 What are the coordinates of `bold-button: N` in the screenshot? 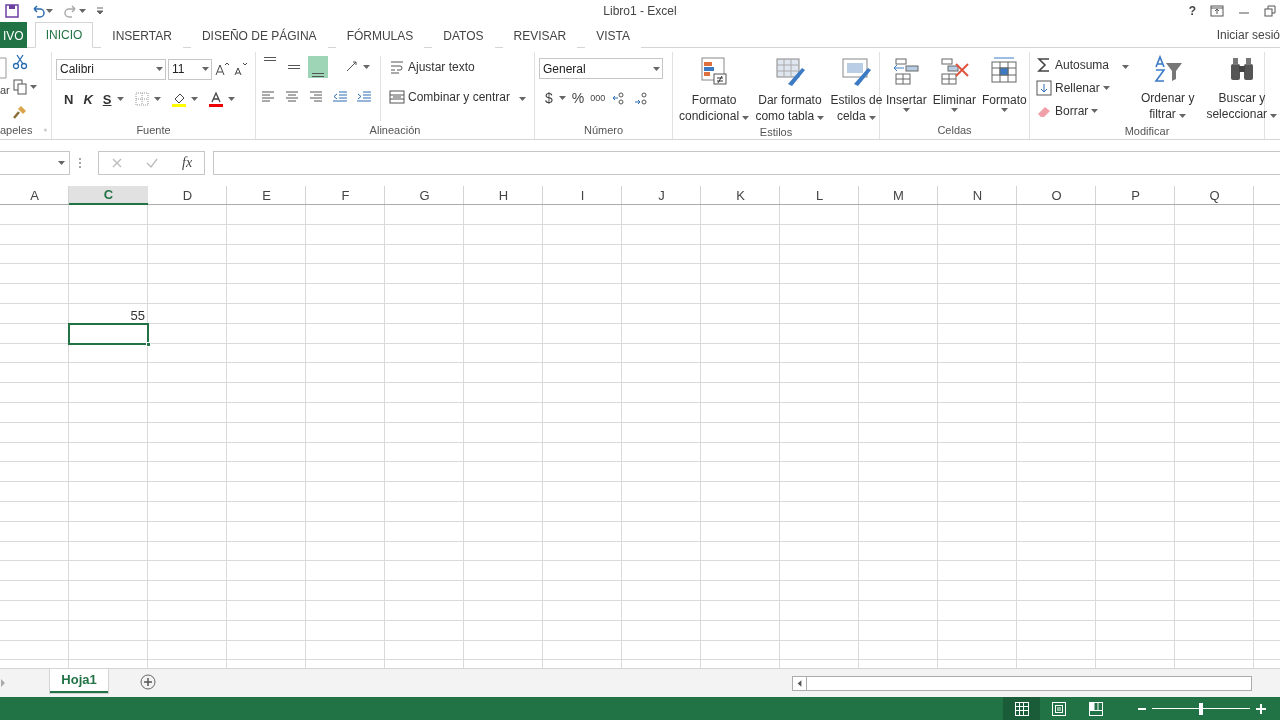 It's located at (69, 99).